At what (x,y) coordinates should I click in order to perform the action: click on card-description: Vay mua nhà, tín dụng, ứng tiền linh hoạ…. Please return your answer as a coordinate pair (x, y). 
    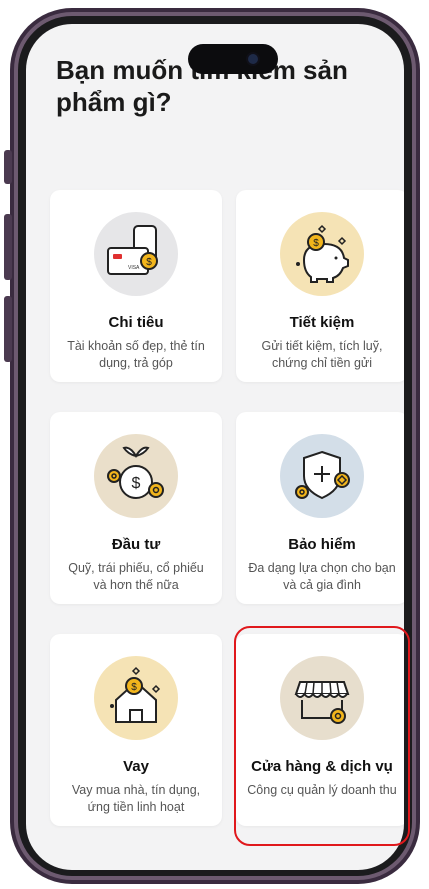
    Looking at the image, I should click on (136, 798).